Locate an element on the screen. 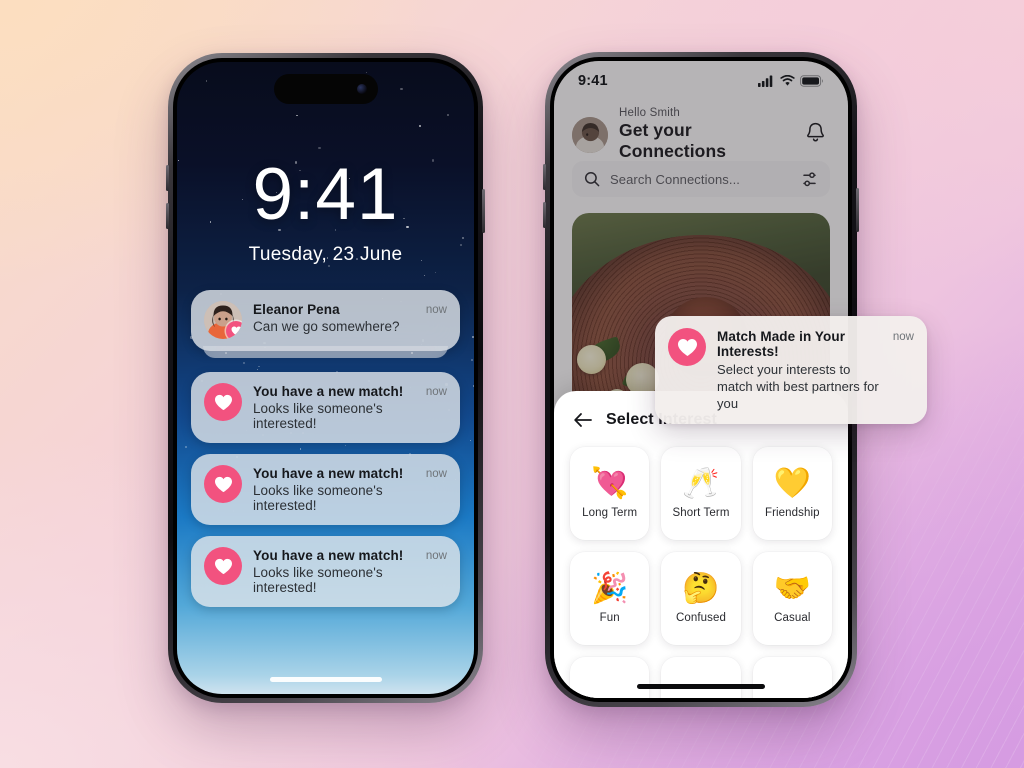 This screenshot has width=1024, height=768. status-bar-time: 9:41 is located at coordinates (593, 81).